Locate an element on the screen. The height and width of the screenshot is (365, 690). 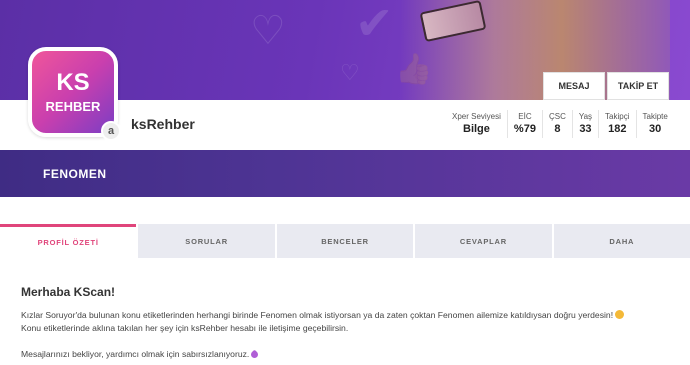
follow-button: TAKİP ET is located at coordinates (638, 86).